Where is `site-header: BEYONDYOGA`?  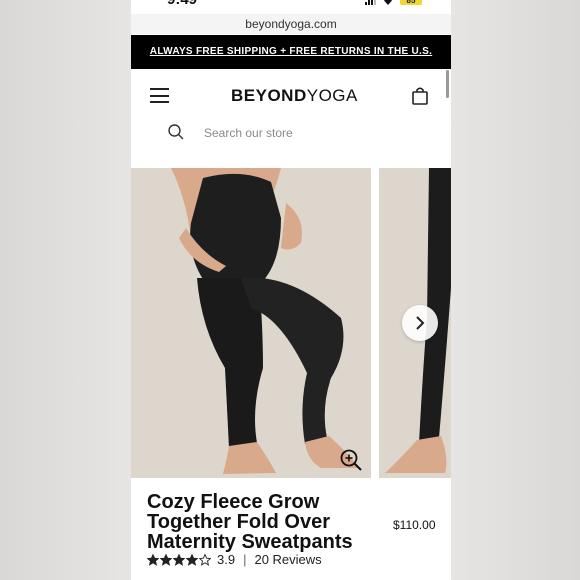
site-header: BEYONDYOGA is located at coordinates (291, 96).